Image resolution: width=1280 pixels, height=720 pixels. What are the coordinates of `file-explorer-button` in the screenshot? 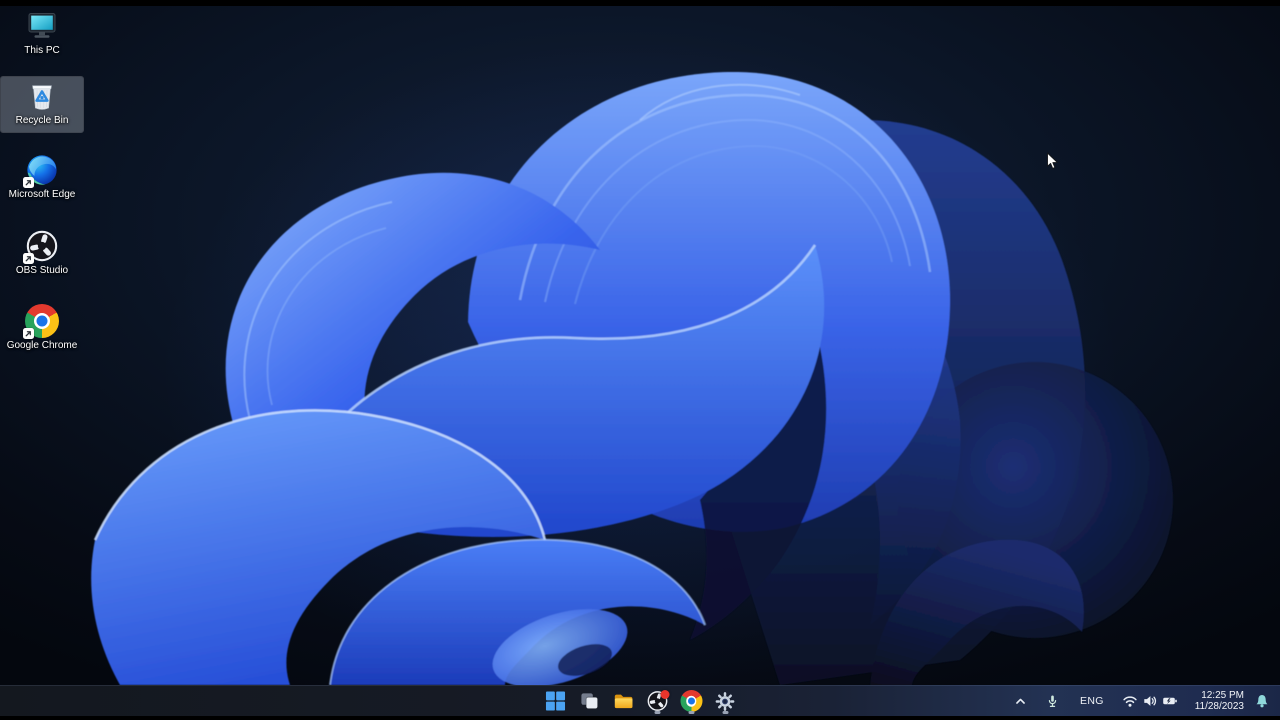 It's located at (623, 701).